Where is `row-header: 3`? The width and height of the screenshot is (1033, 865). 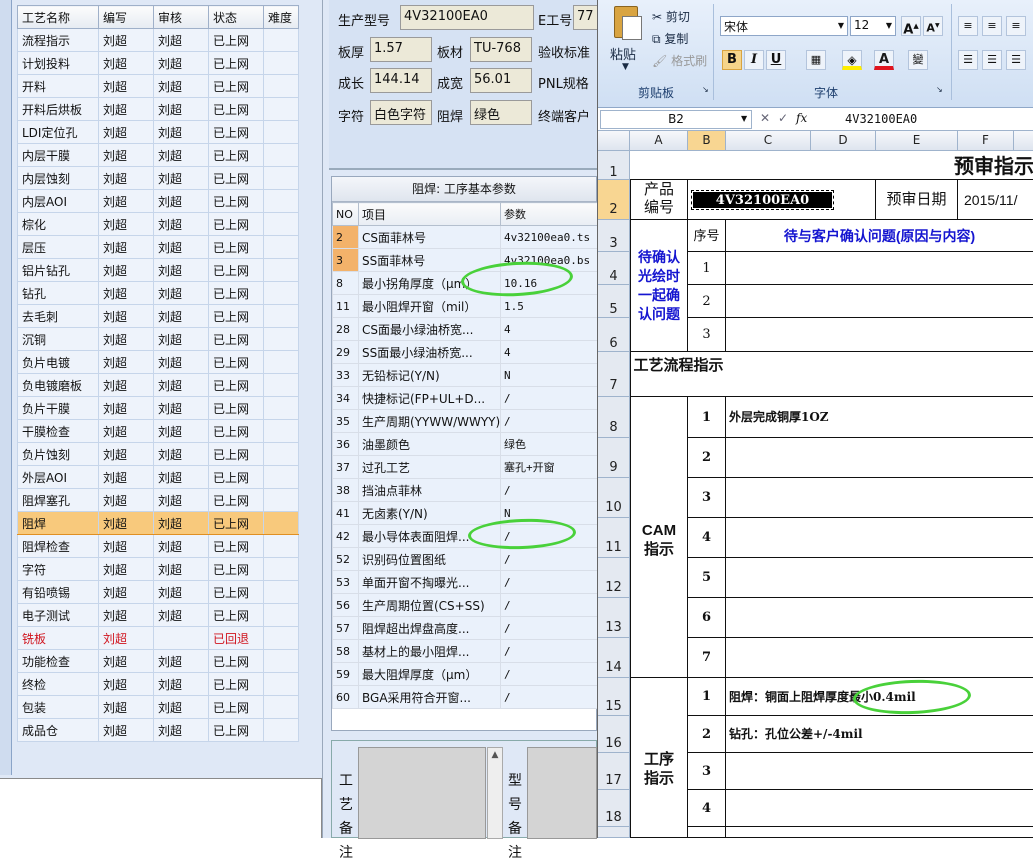
row-header: 3 is located at coordinates (614, 236).